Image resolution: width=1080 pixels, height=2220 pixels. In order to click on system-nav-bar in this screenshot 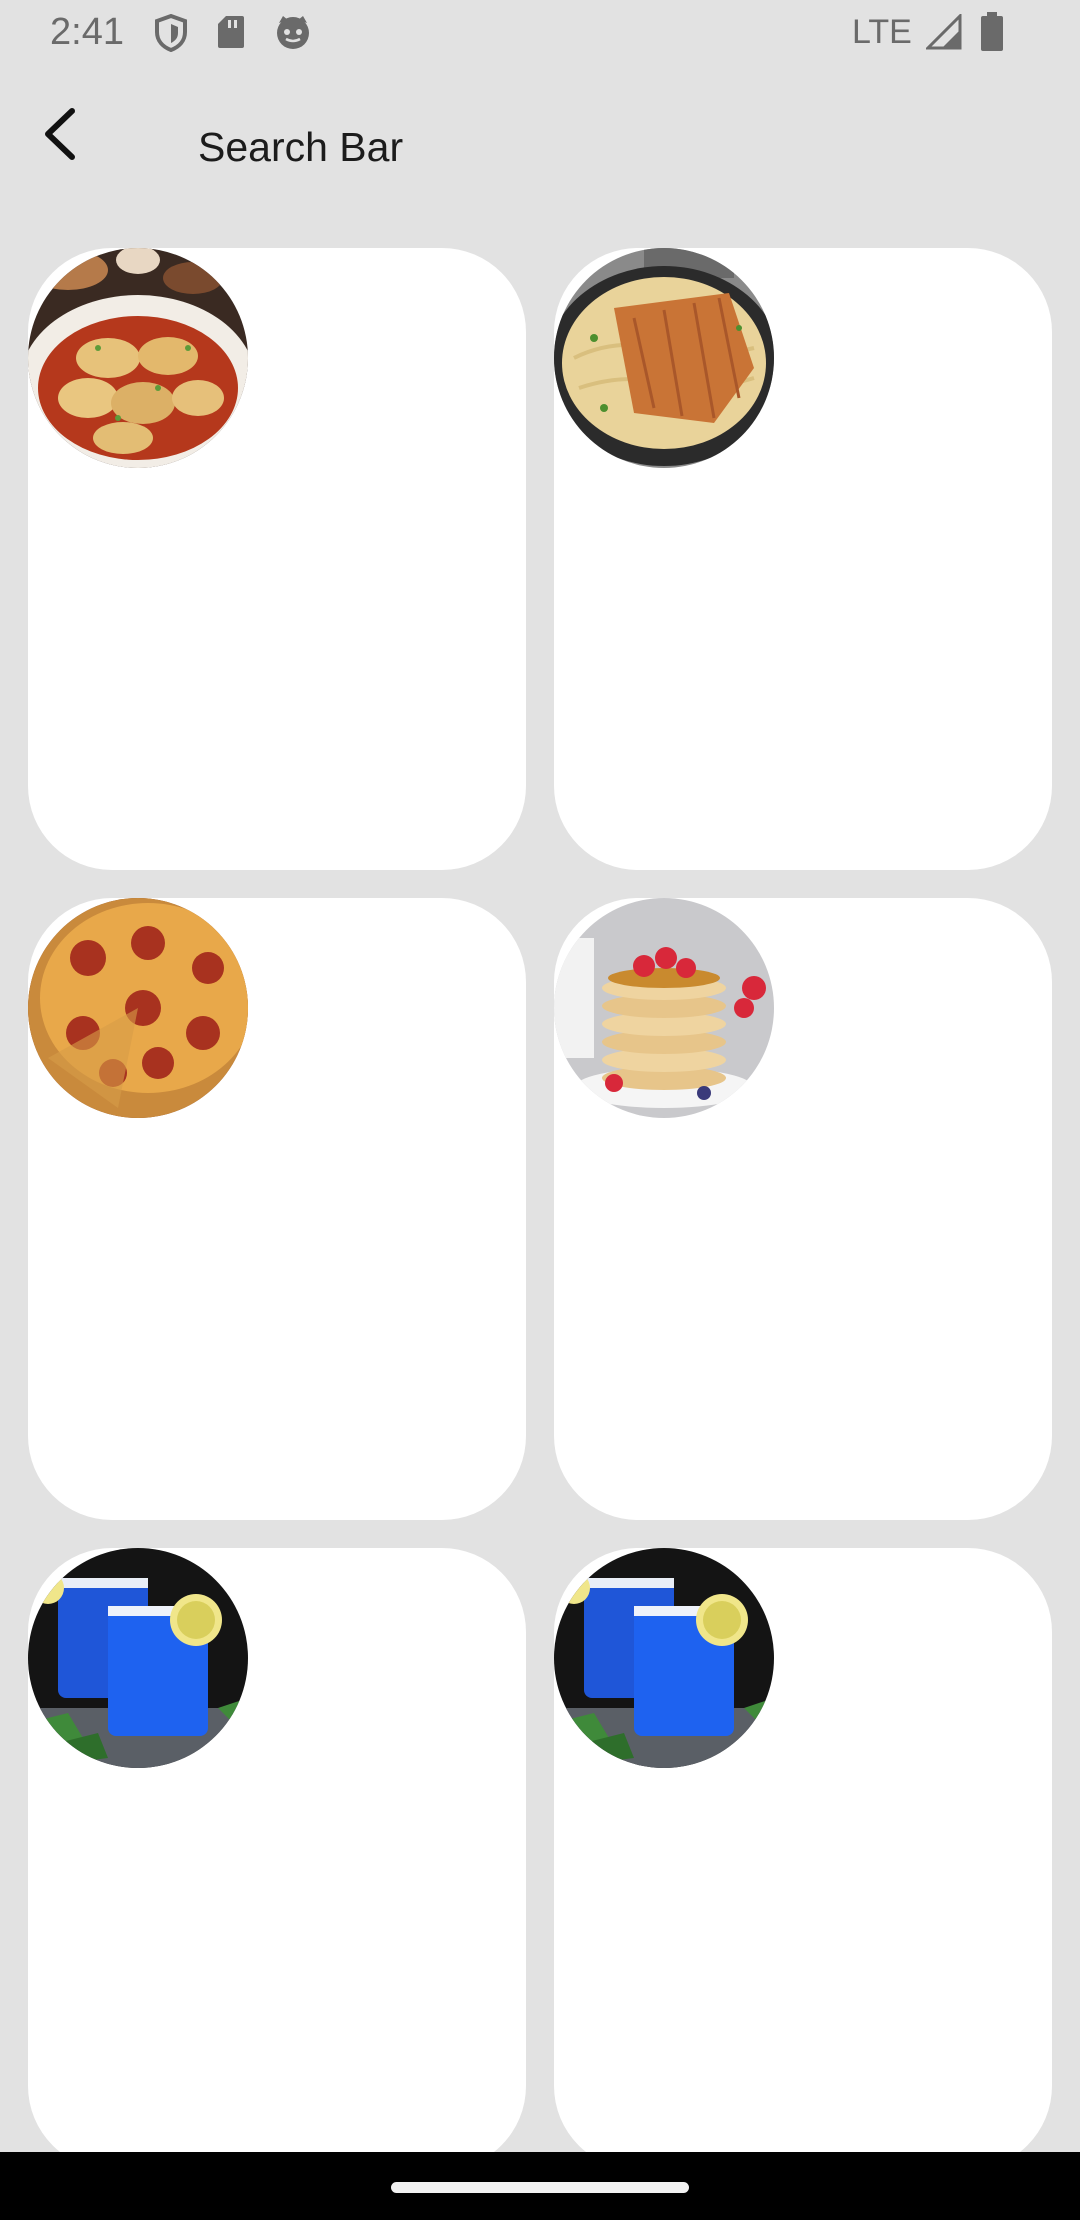, I will do `click(540, 2186)`.